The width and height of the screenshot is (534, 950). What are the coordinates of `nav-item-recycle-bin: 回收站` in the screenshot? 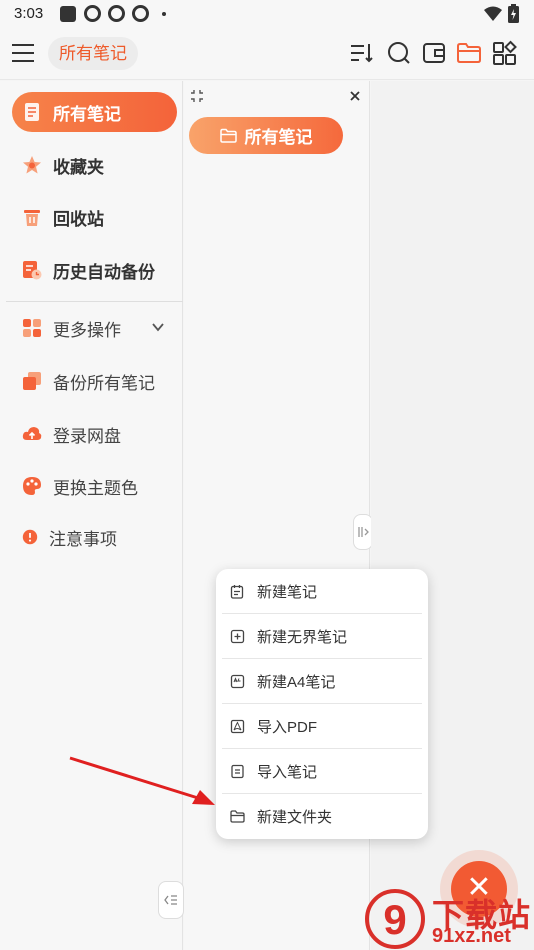 It's located at (94, 217).